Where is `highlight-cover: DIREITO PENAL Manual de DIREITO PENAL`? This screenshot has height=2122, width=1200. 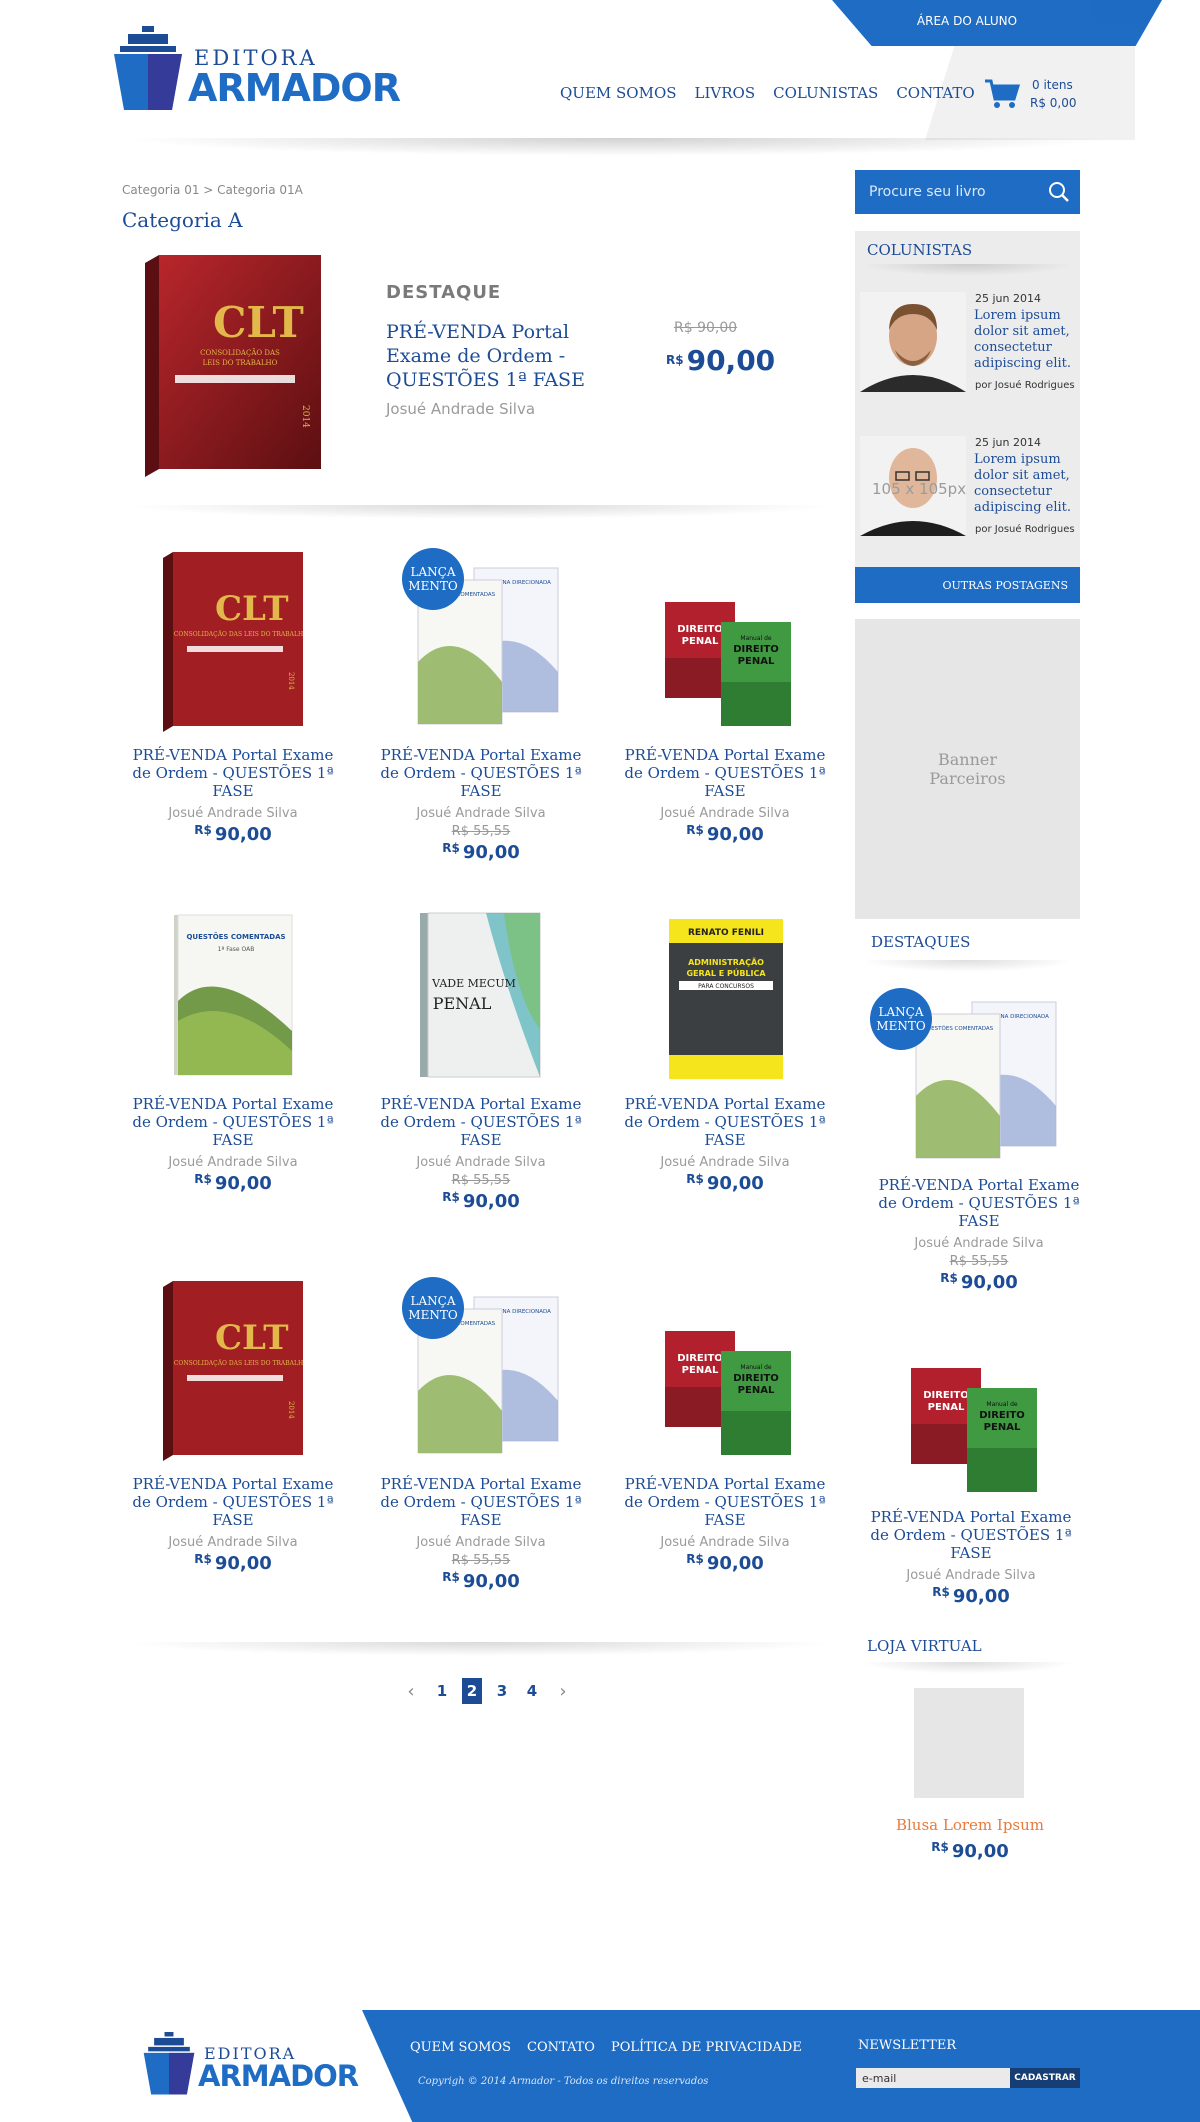 highlight-cover: DIREITO PENAL Manual de DIREITO PENAL is located at coordinates (971, 1414).